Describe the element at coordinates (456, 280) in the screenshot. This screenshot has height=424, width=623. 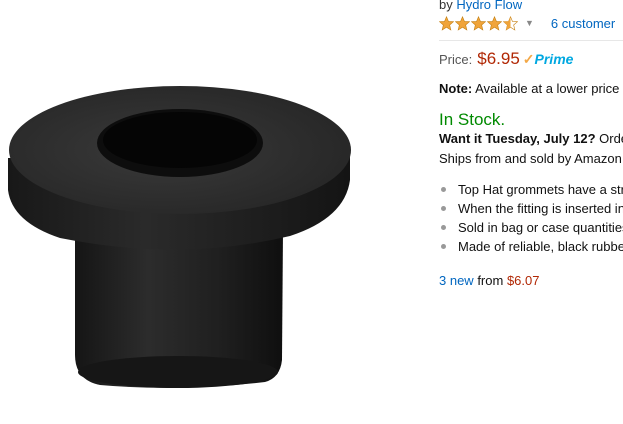
I see `new-offers-link: 3 new` at that location.